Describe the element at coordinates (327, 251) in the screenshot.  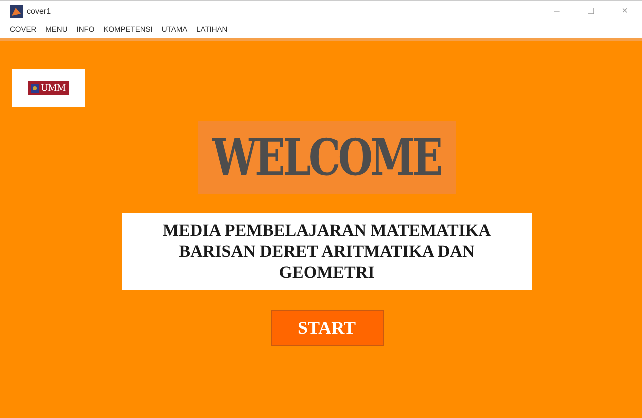
I see `subtitle-line: BARISAN DERET ARITMATIKA DAN` at that location.